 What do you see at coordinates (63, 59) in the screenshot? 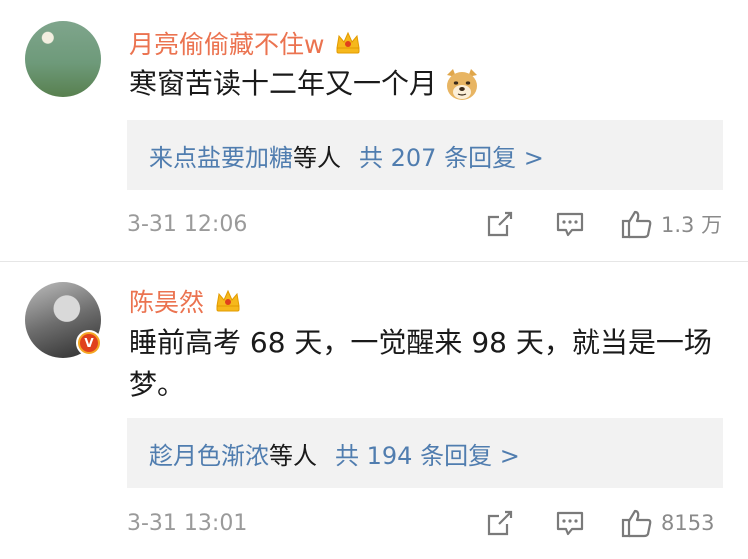
I see `avatar` at bounding box center [63, 59].